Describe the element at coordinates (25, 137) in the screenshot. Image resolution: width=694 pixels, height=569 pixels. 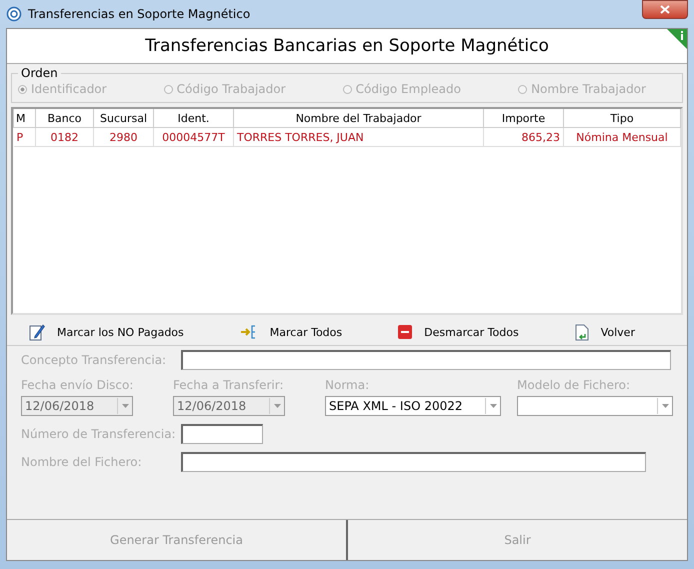
I see `table-cell: P` at that location.